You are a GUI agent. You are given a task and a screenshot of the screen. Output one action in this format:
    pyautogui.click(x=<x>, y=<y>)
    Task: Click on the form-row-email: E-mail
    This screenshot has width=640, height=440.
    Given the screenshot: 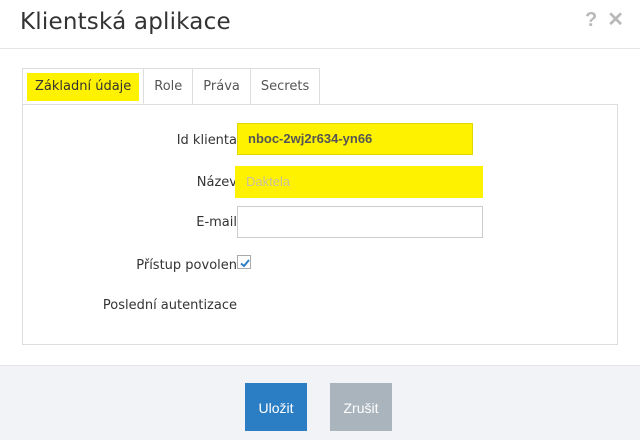 What is the action you would take?
    pyautogui.click(x=320, y=223)
    